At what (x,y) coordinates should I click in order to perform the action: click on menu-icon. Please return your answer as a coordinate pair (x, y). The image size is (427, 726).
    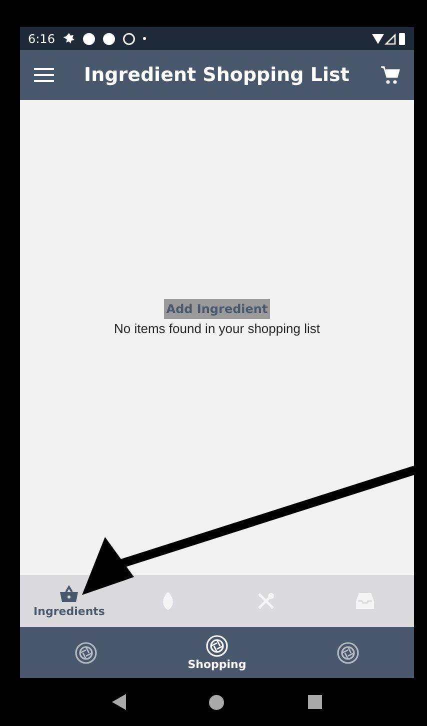
    Looking at the image, I should click on (44, 75).